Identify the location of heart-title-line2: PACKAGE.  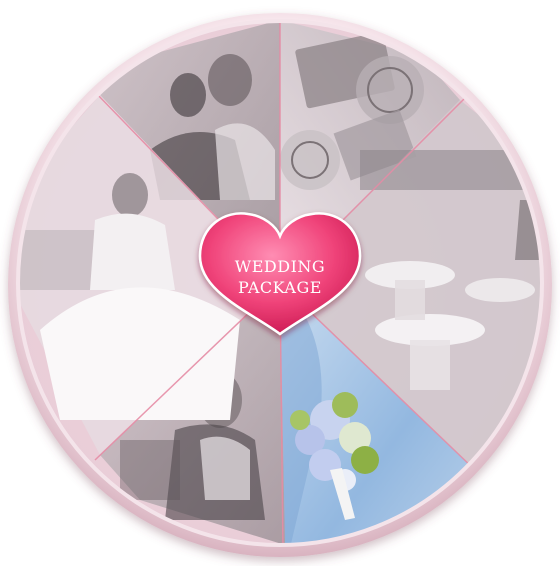
(280, 287).